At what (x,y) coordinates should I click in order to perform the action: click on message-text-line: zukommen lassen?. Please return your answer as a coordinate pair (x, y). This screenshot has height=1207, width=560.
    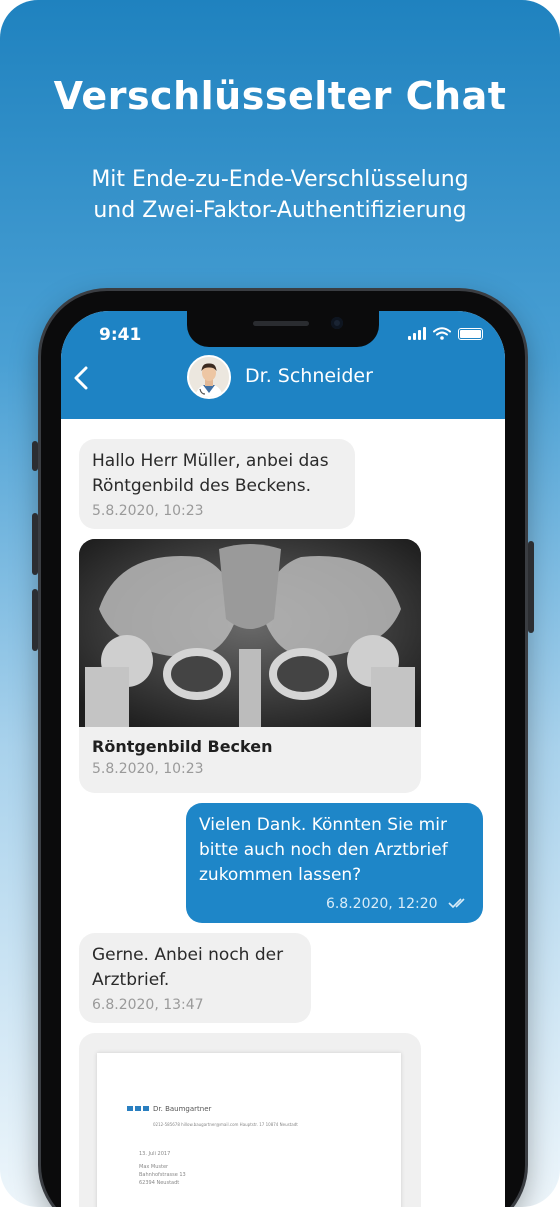
    Looking at the image, I should click on (280, 875).